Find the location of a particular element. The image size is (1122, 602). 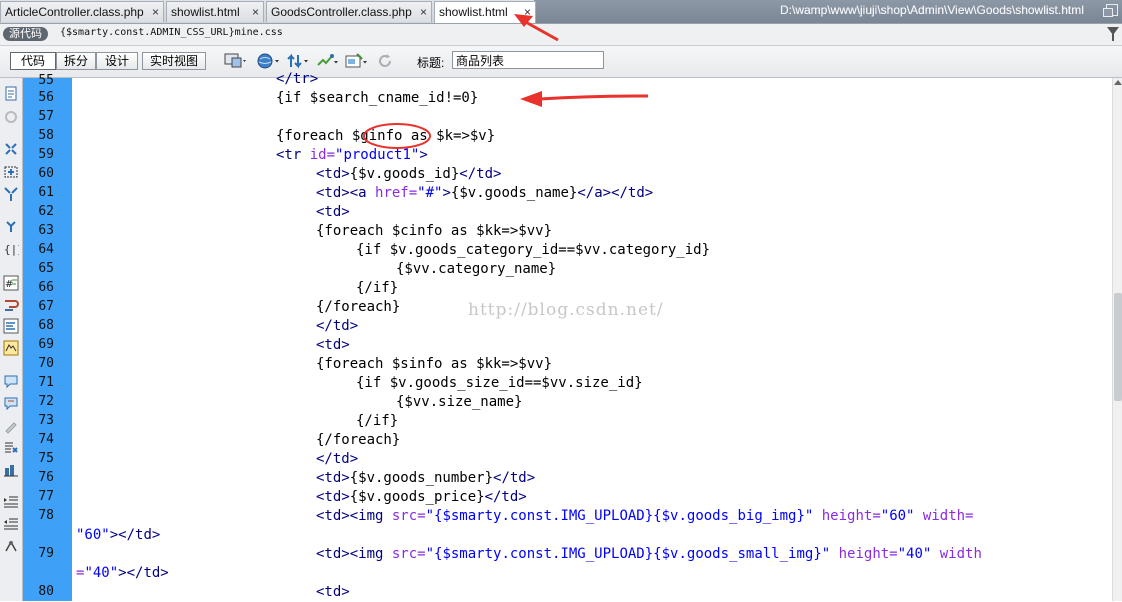

code-line: <td>{$v.goods_price}</td> is located at coordinates (421, 497).